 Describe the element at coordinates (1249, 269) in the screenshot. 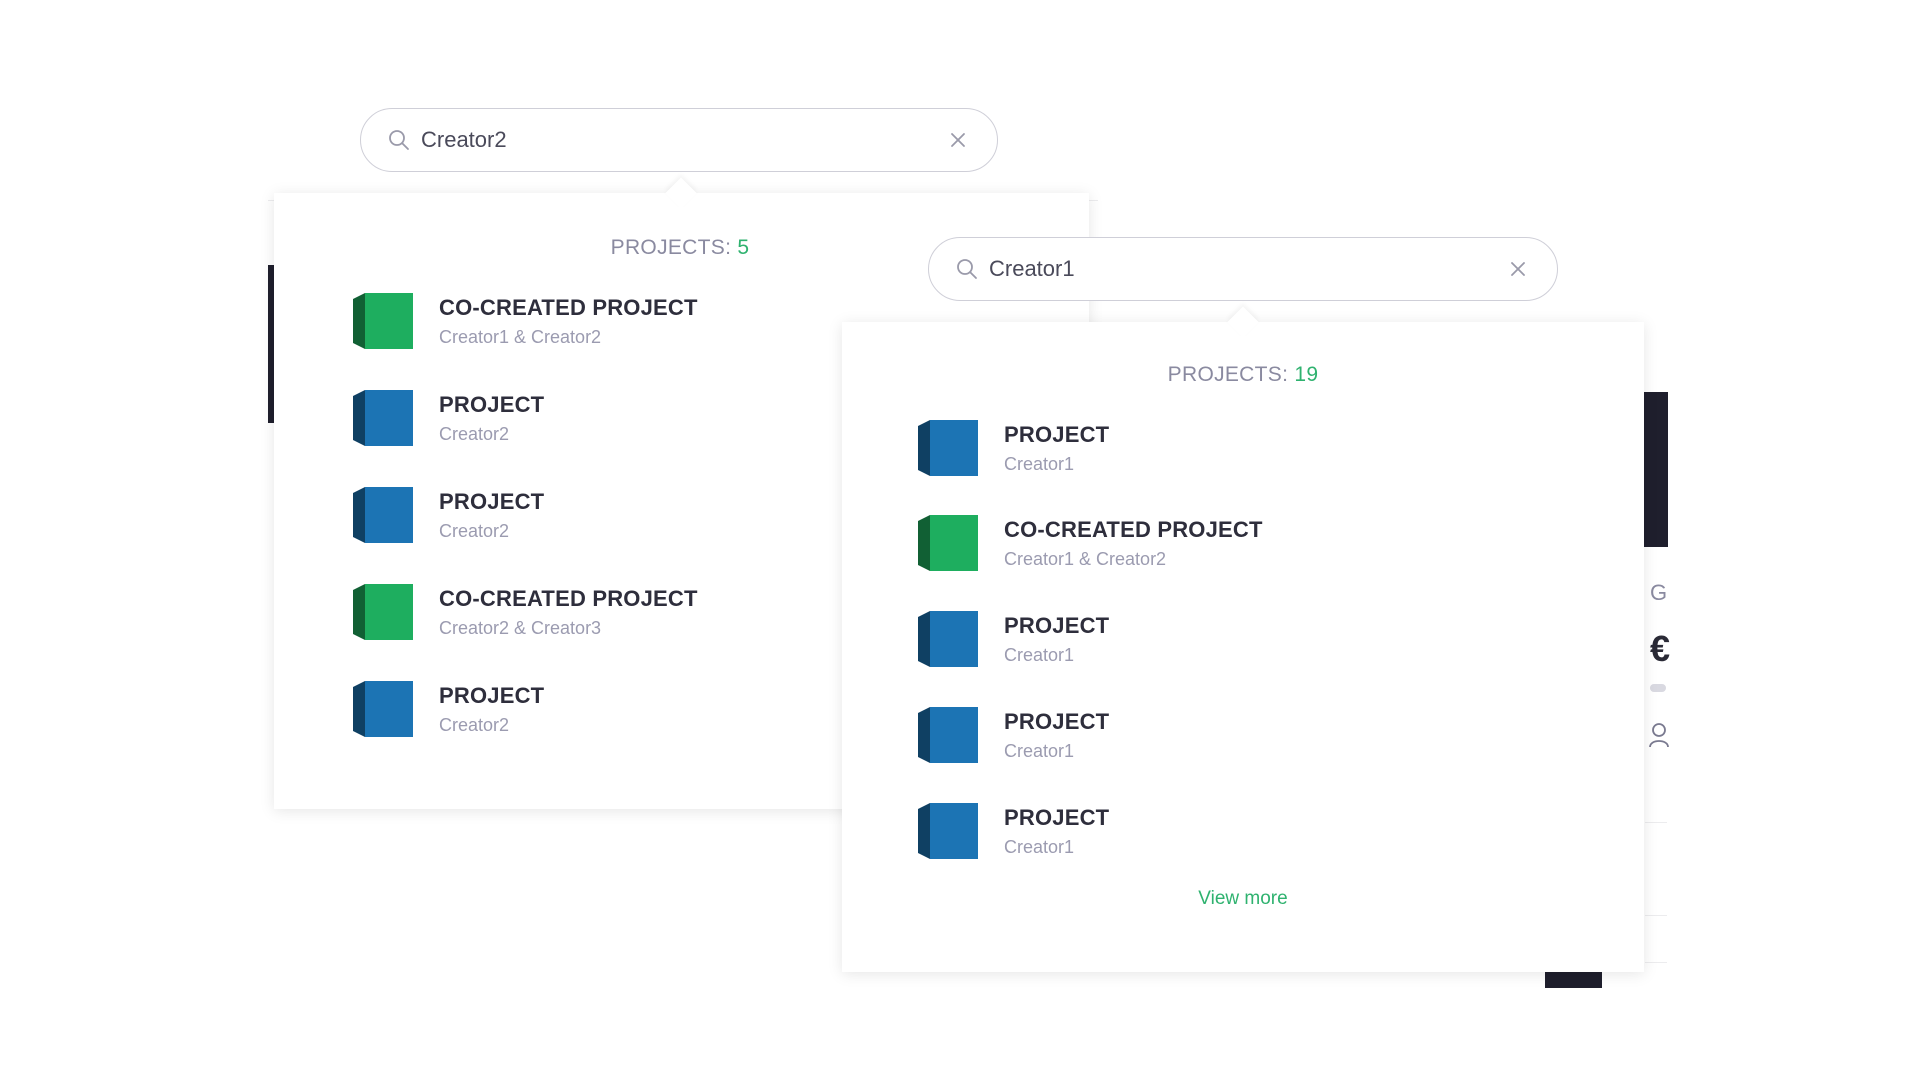

I see `search-input-right` at that location.